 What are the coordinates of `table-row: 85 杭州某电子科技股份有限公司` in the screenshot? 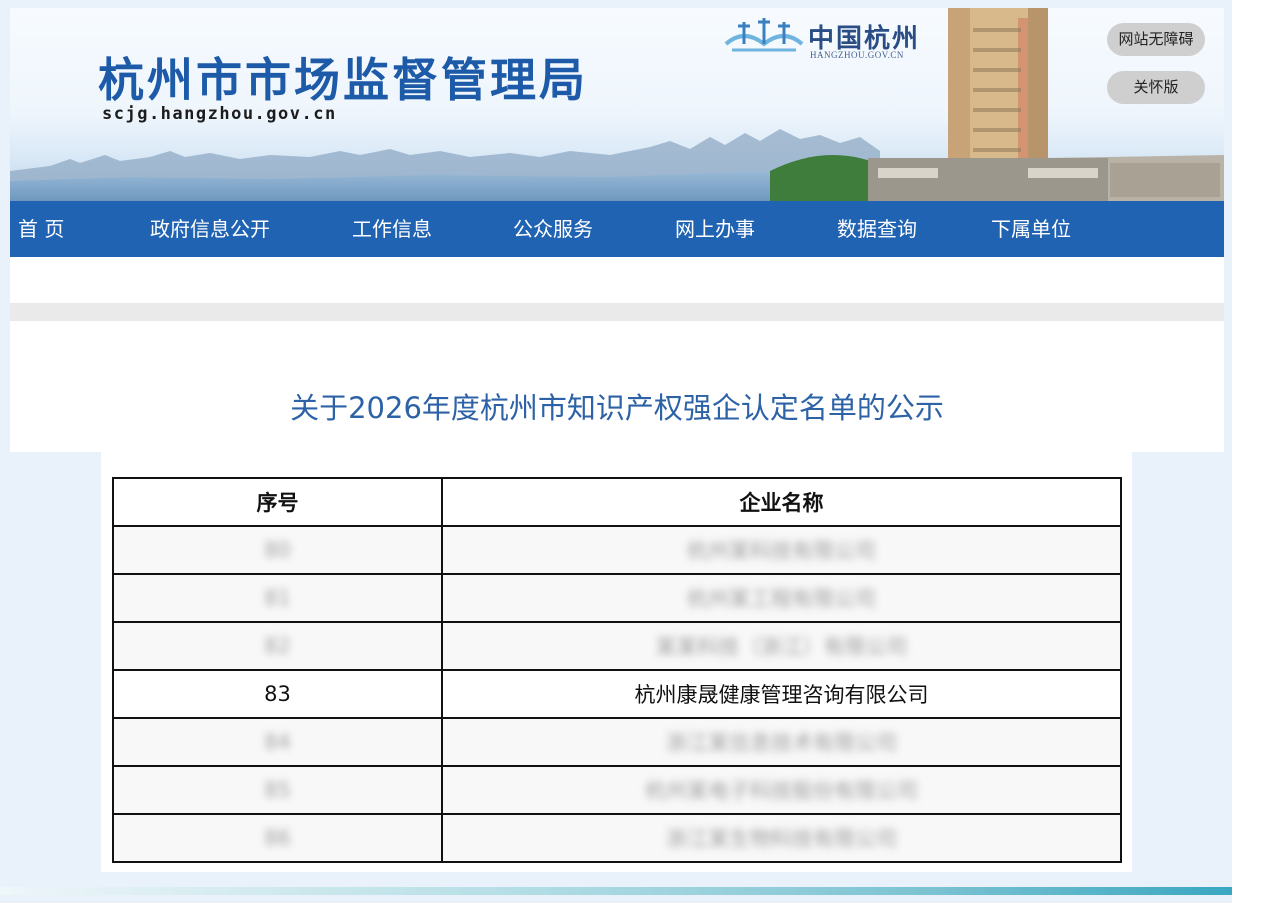 It's located at (617, 790).